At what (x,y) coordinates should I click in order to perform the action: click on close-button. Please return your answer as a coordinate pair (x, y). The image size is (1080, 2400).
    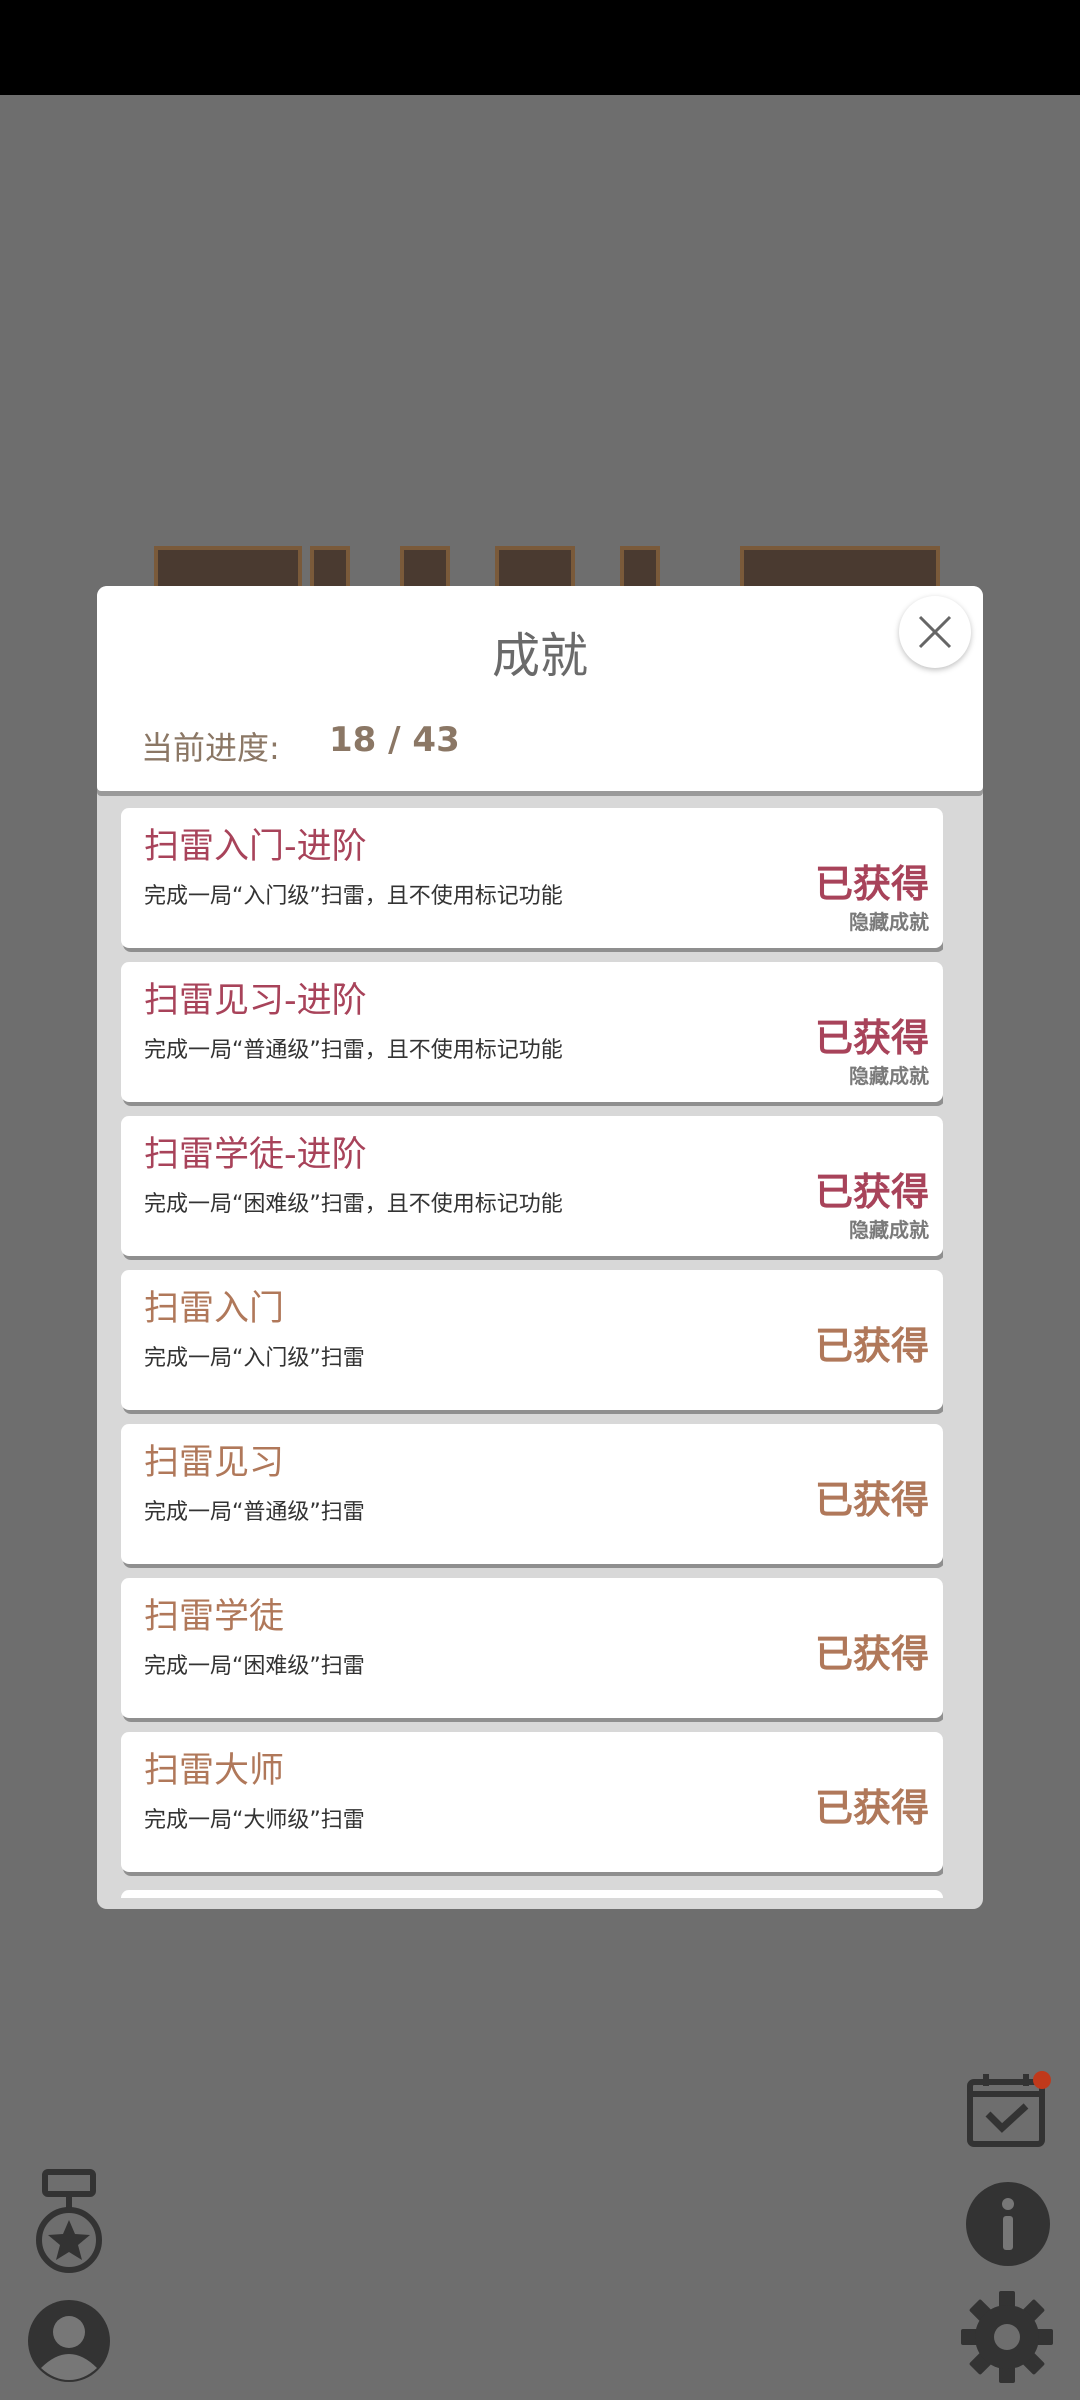
    Looking at the image, I should click on (935, 632).